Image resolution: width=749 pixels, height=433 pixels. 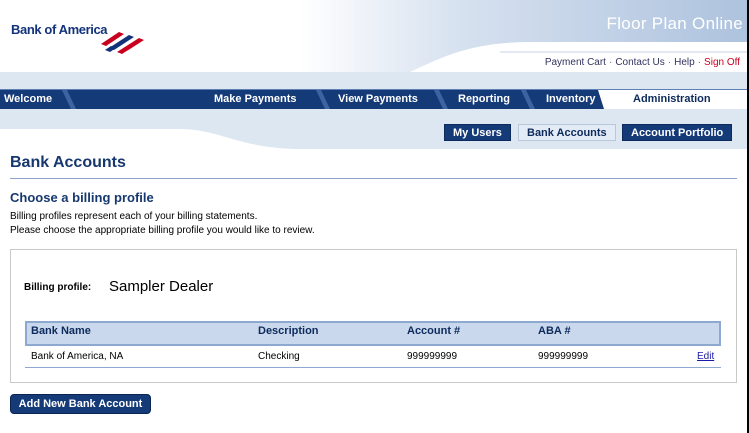 I want to click on add-new-bank-account-button: Add New Bank Account, so click(x=80, y=404).